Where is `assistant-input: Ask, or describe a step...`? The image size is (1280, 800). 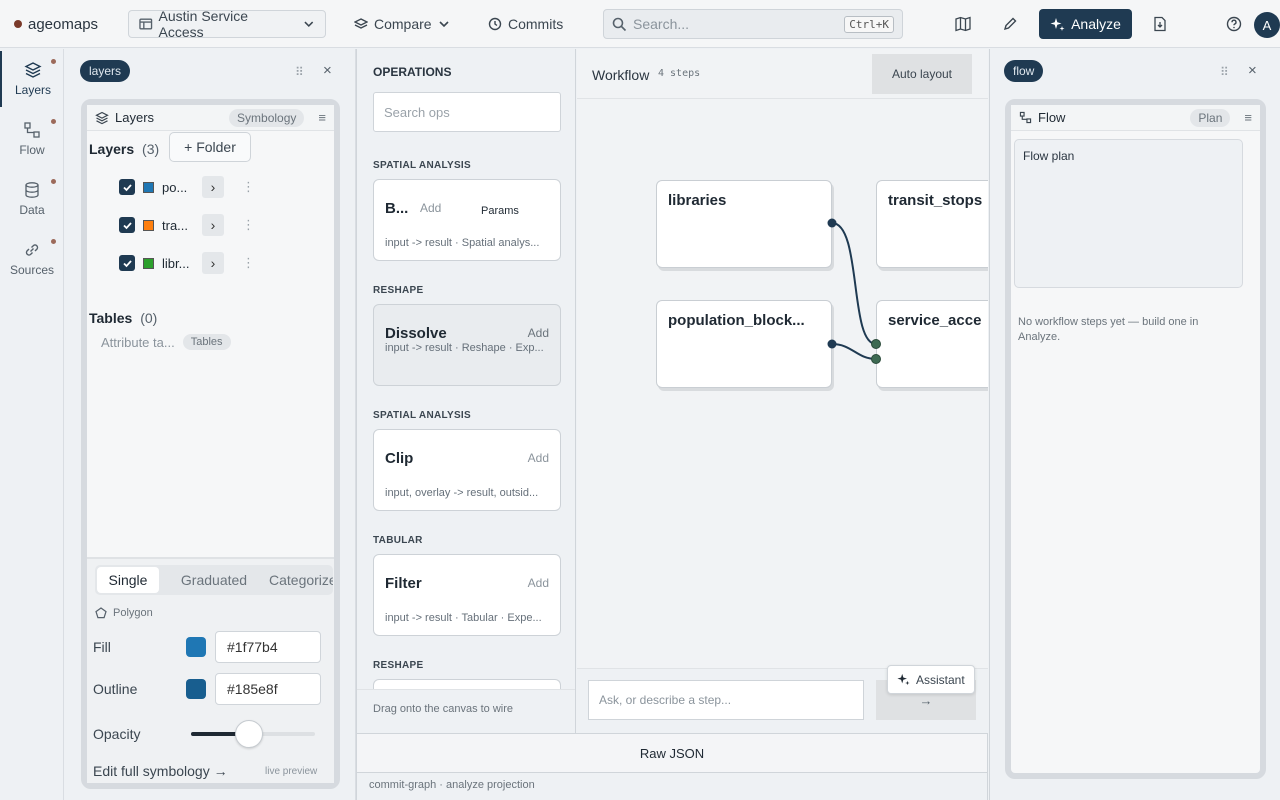
assistant-input: Ask, or describe a step... is located at coordinates (726, 700).